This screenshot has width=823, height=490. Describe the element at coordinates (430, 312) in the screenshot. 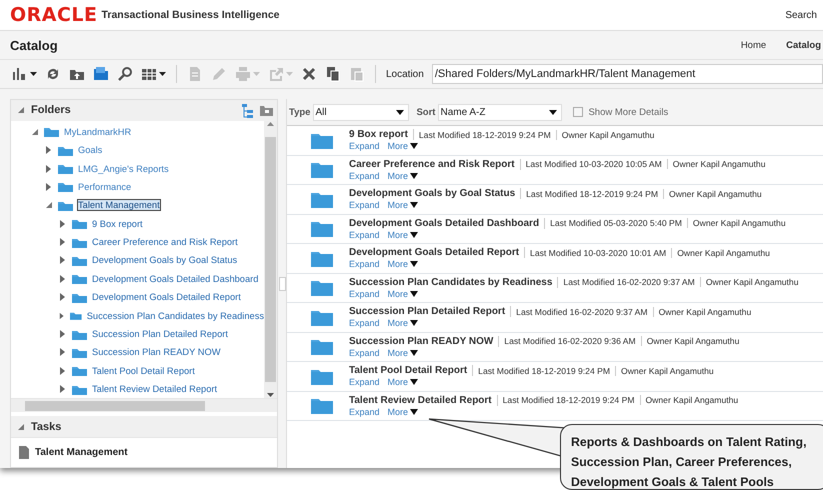

I see `item-title: Succession Plan Detailed Report` at that location.